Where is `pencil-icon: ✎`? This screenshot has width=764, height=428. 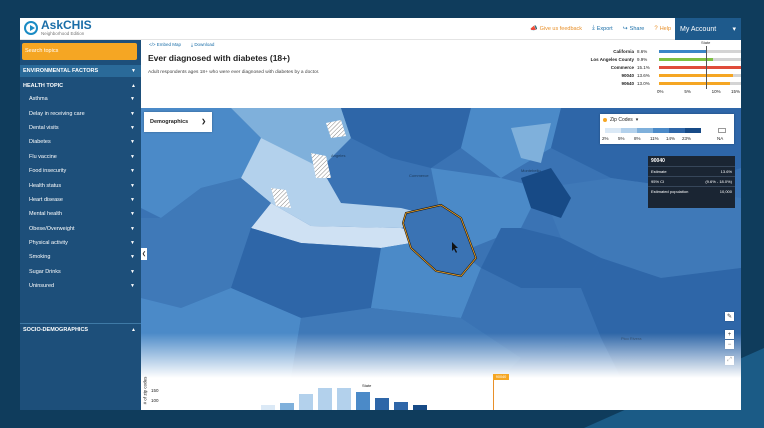 pencil-icon: ✎ is located at coordinates (729, 316).